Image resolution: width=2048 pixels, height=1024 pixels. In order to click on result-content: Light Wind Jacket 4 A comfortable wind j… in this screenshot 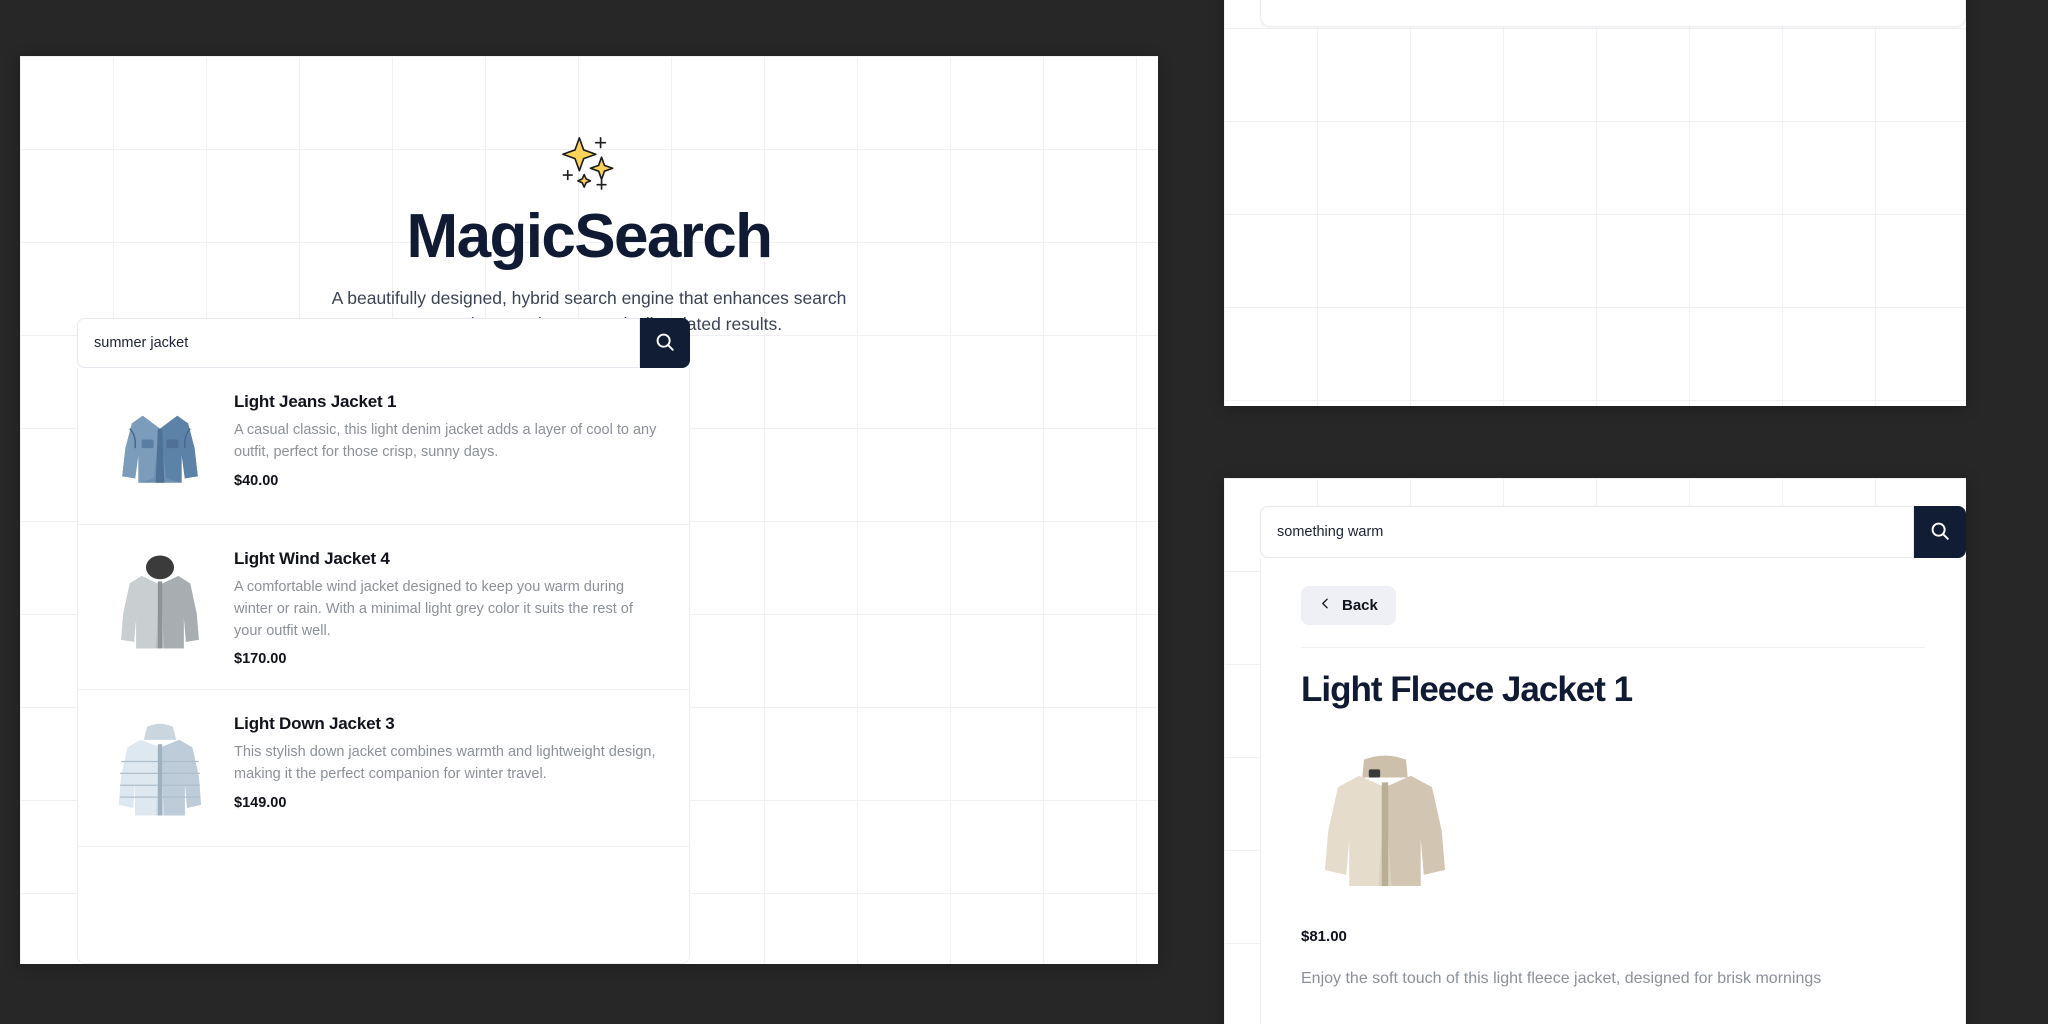, I will do `click(448, 607)`.